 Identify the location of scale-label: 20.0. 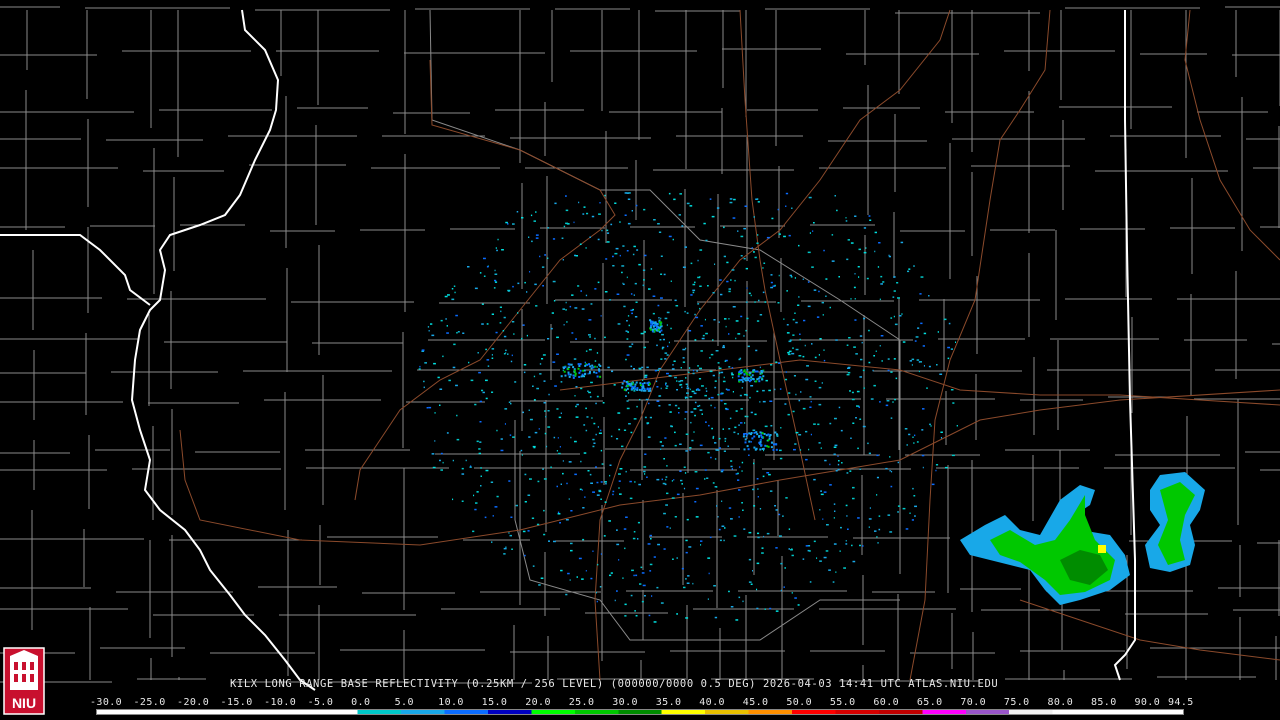
(538, 702).